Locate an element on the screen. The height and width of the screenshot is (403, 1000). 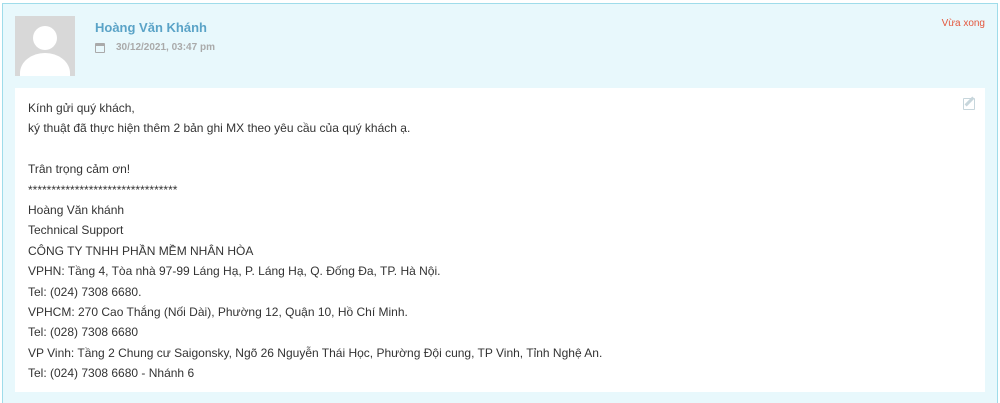
datetime-text: 30/12/2021, 03:47 pm is located at coordinates (165, 47).